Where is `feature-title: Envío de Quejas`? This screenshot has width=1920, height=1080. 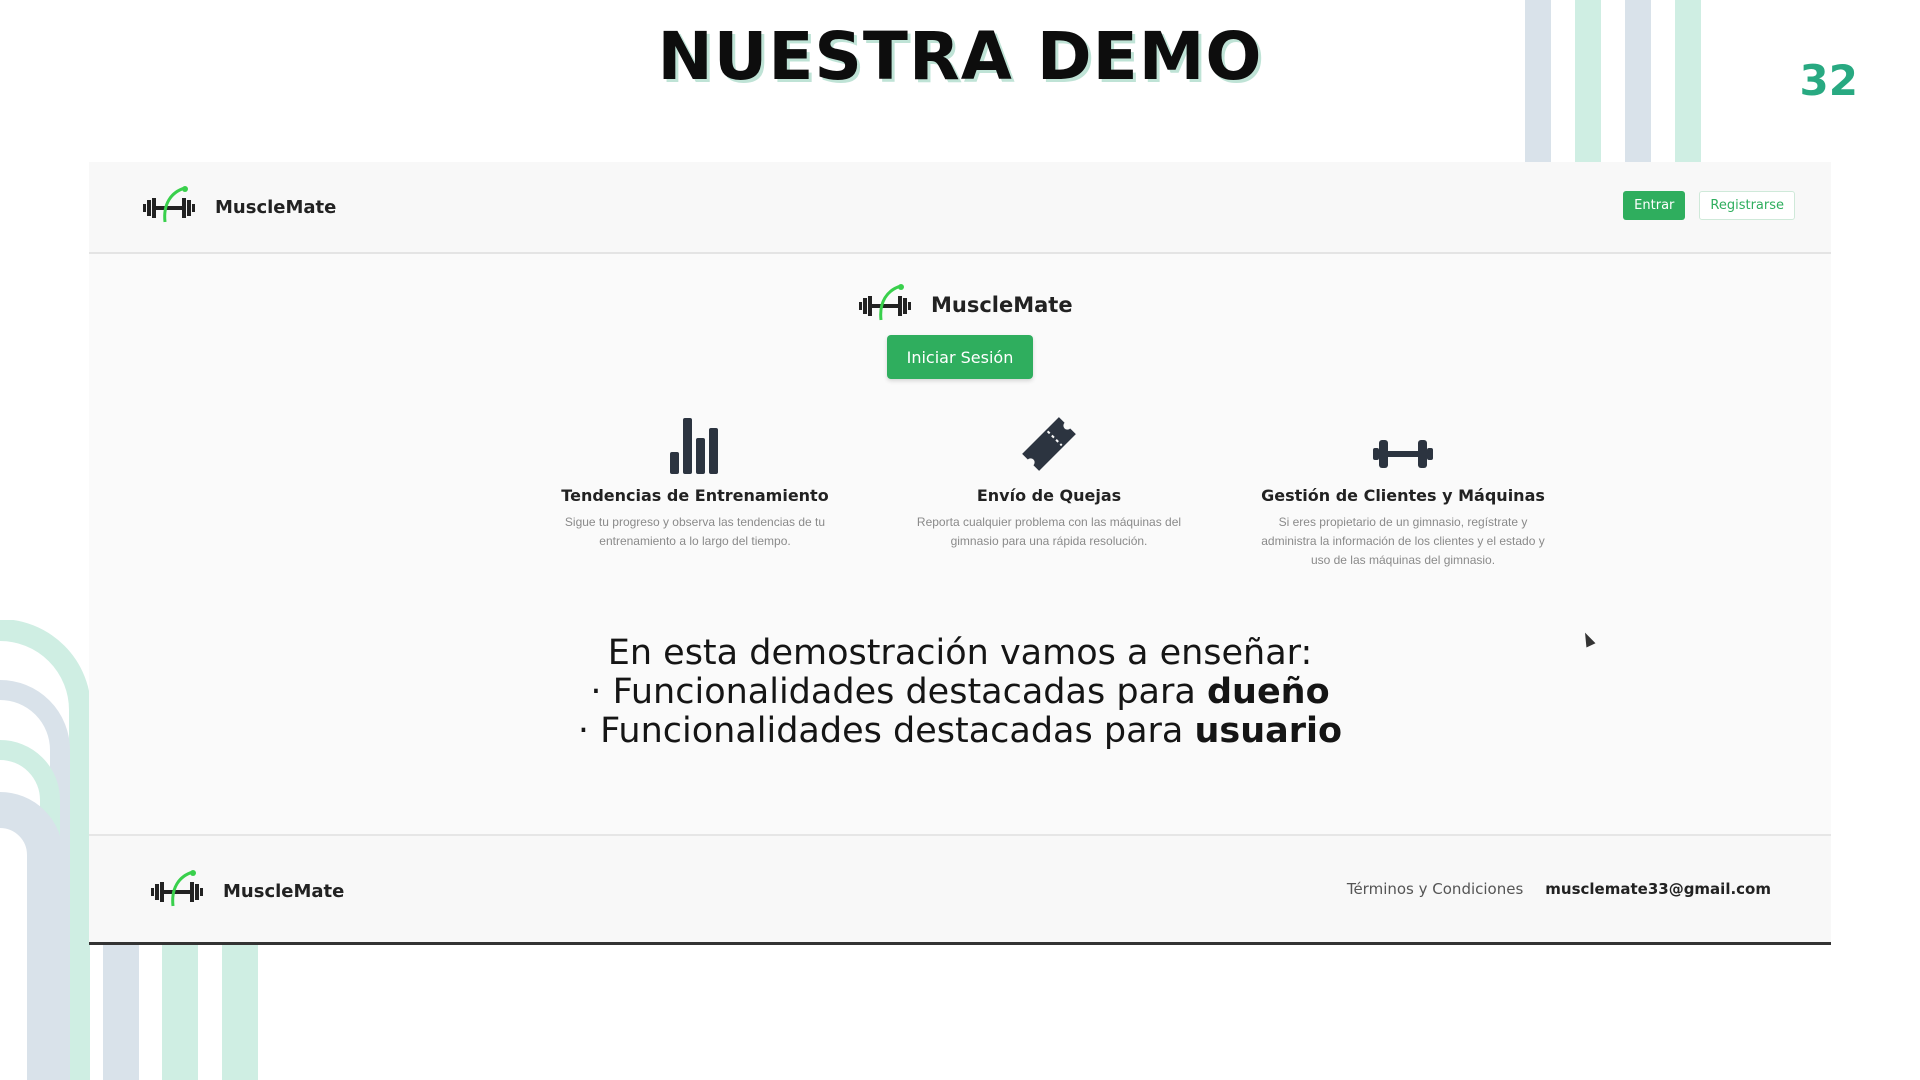
feature-title: Envío de Quejas is located at coordinates (1049, 495).